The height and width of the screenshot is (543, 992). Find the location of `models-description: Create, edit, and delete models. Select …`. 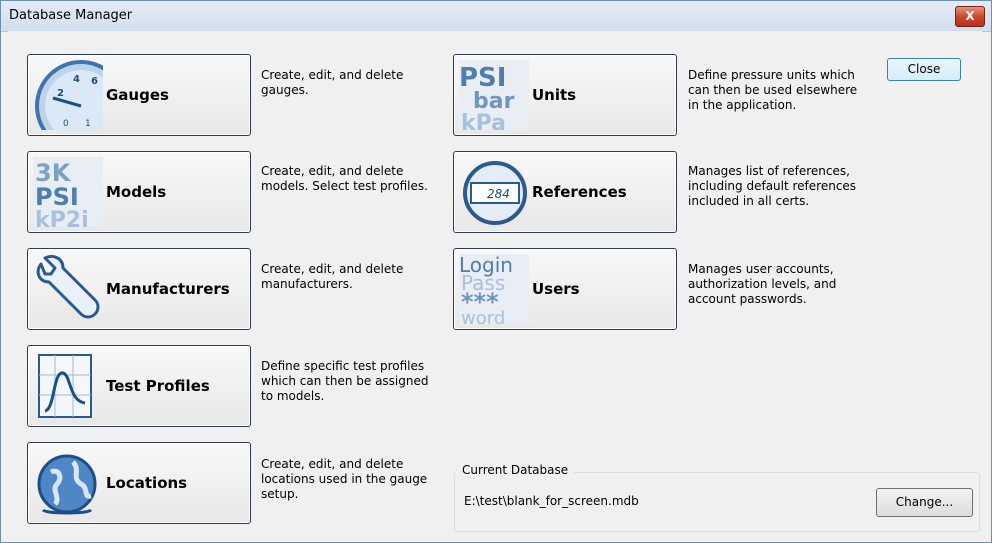

models-description: Create, edit, and delete models. Select … is located at coordinates (344, 178).